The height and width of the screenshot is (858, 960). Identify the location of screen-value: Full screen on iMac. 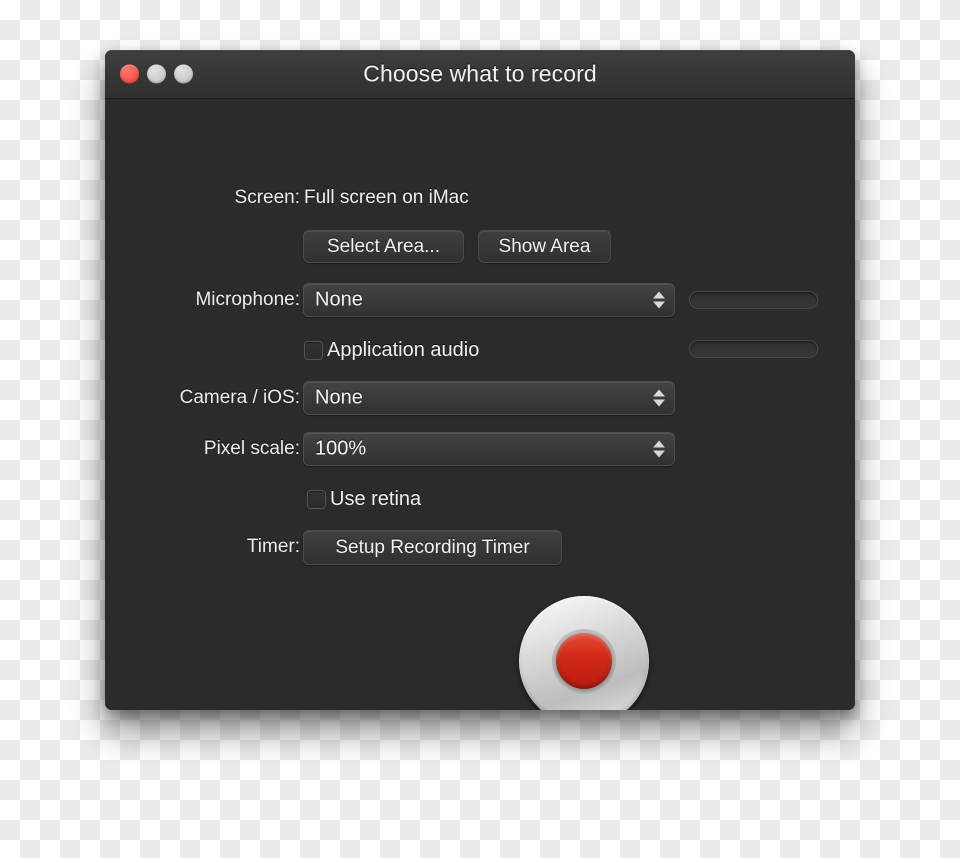
(386, 197).